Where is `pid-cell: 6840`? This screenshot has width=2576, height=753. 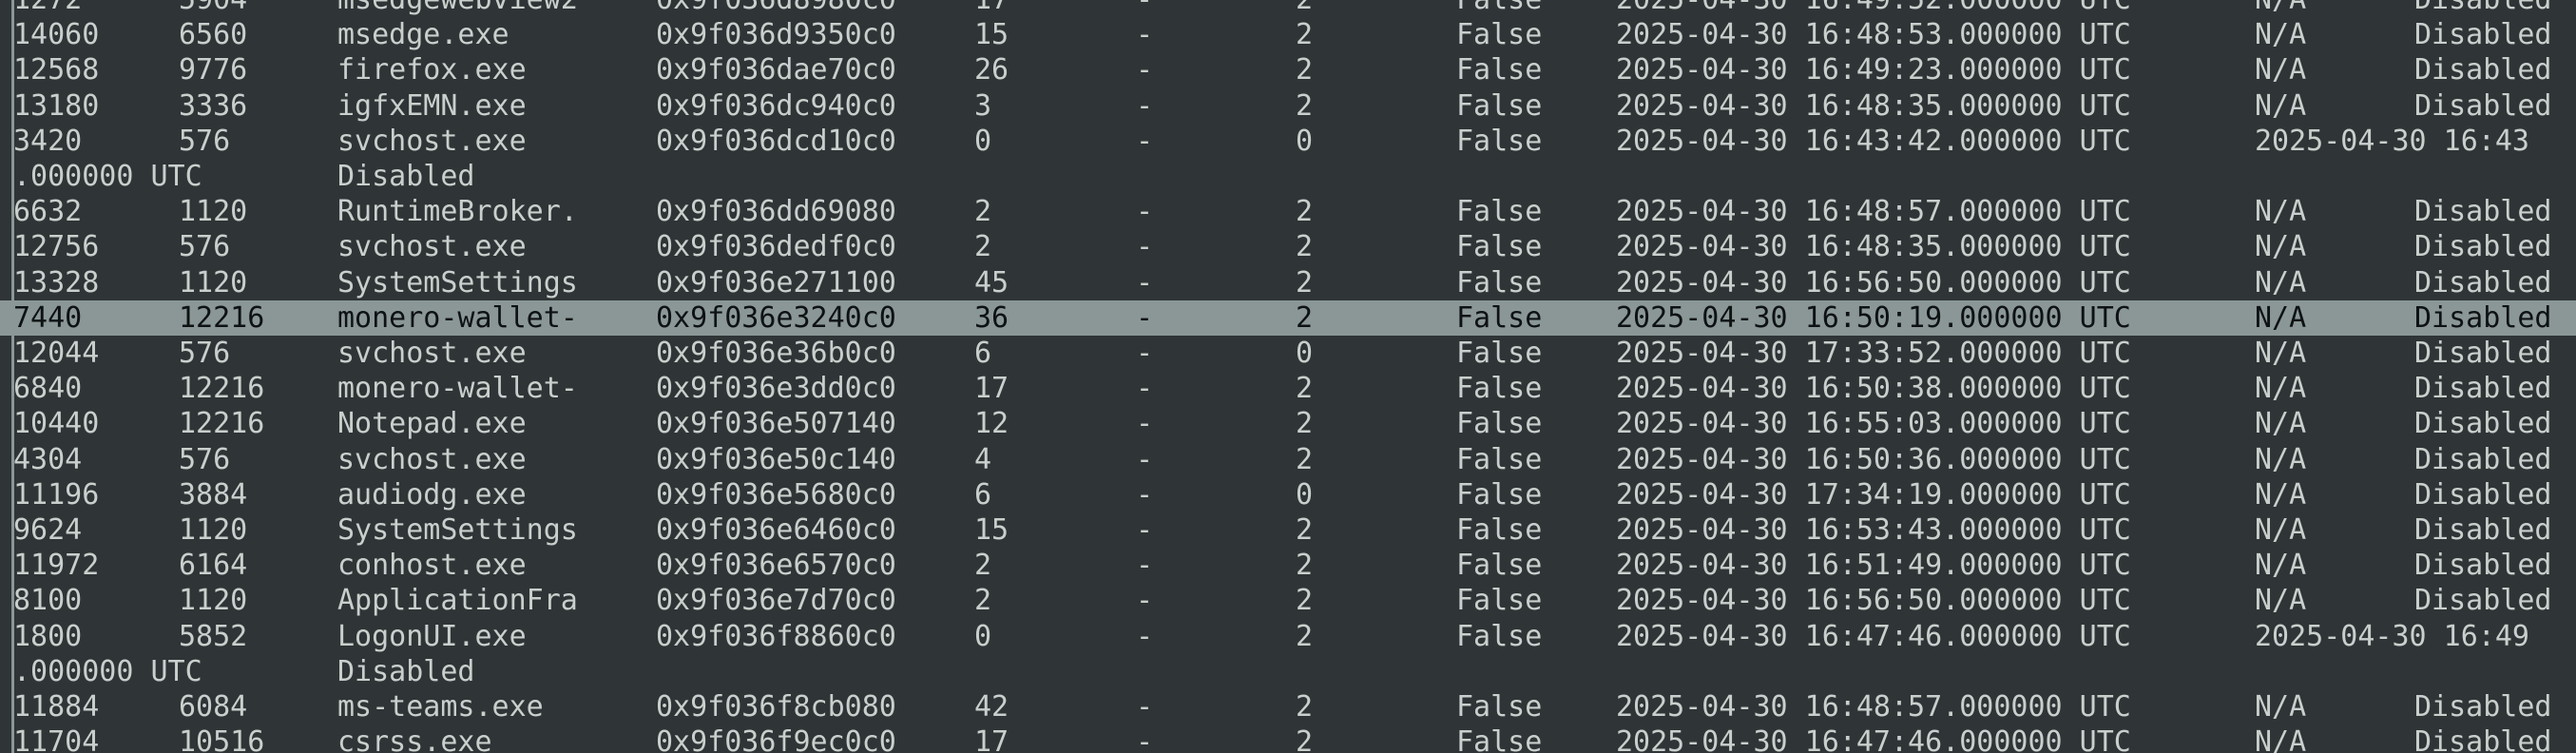 pid-cell: 6840 is located at coordinates (48, 389).